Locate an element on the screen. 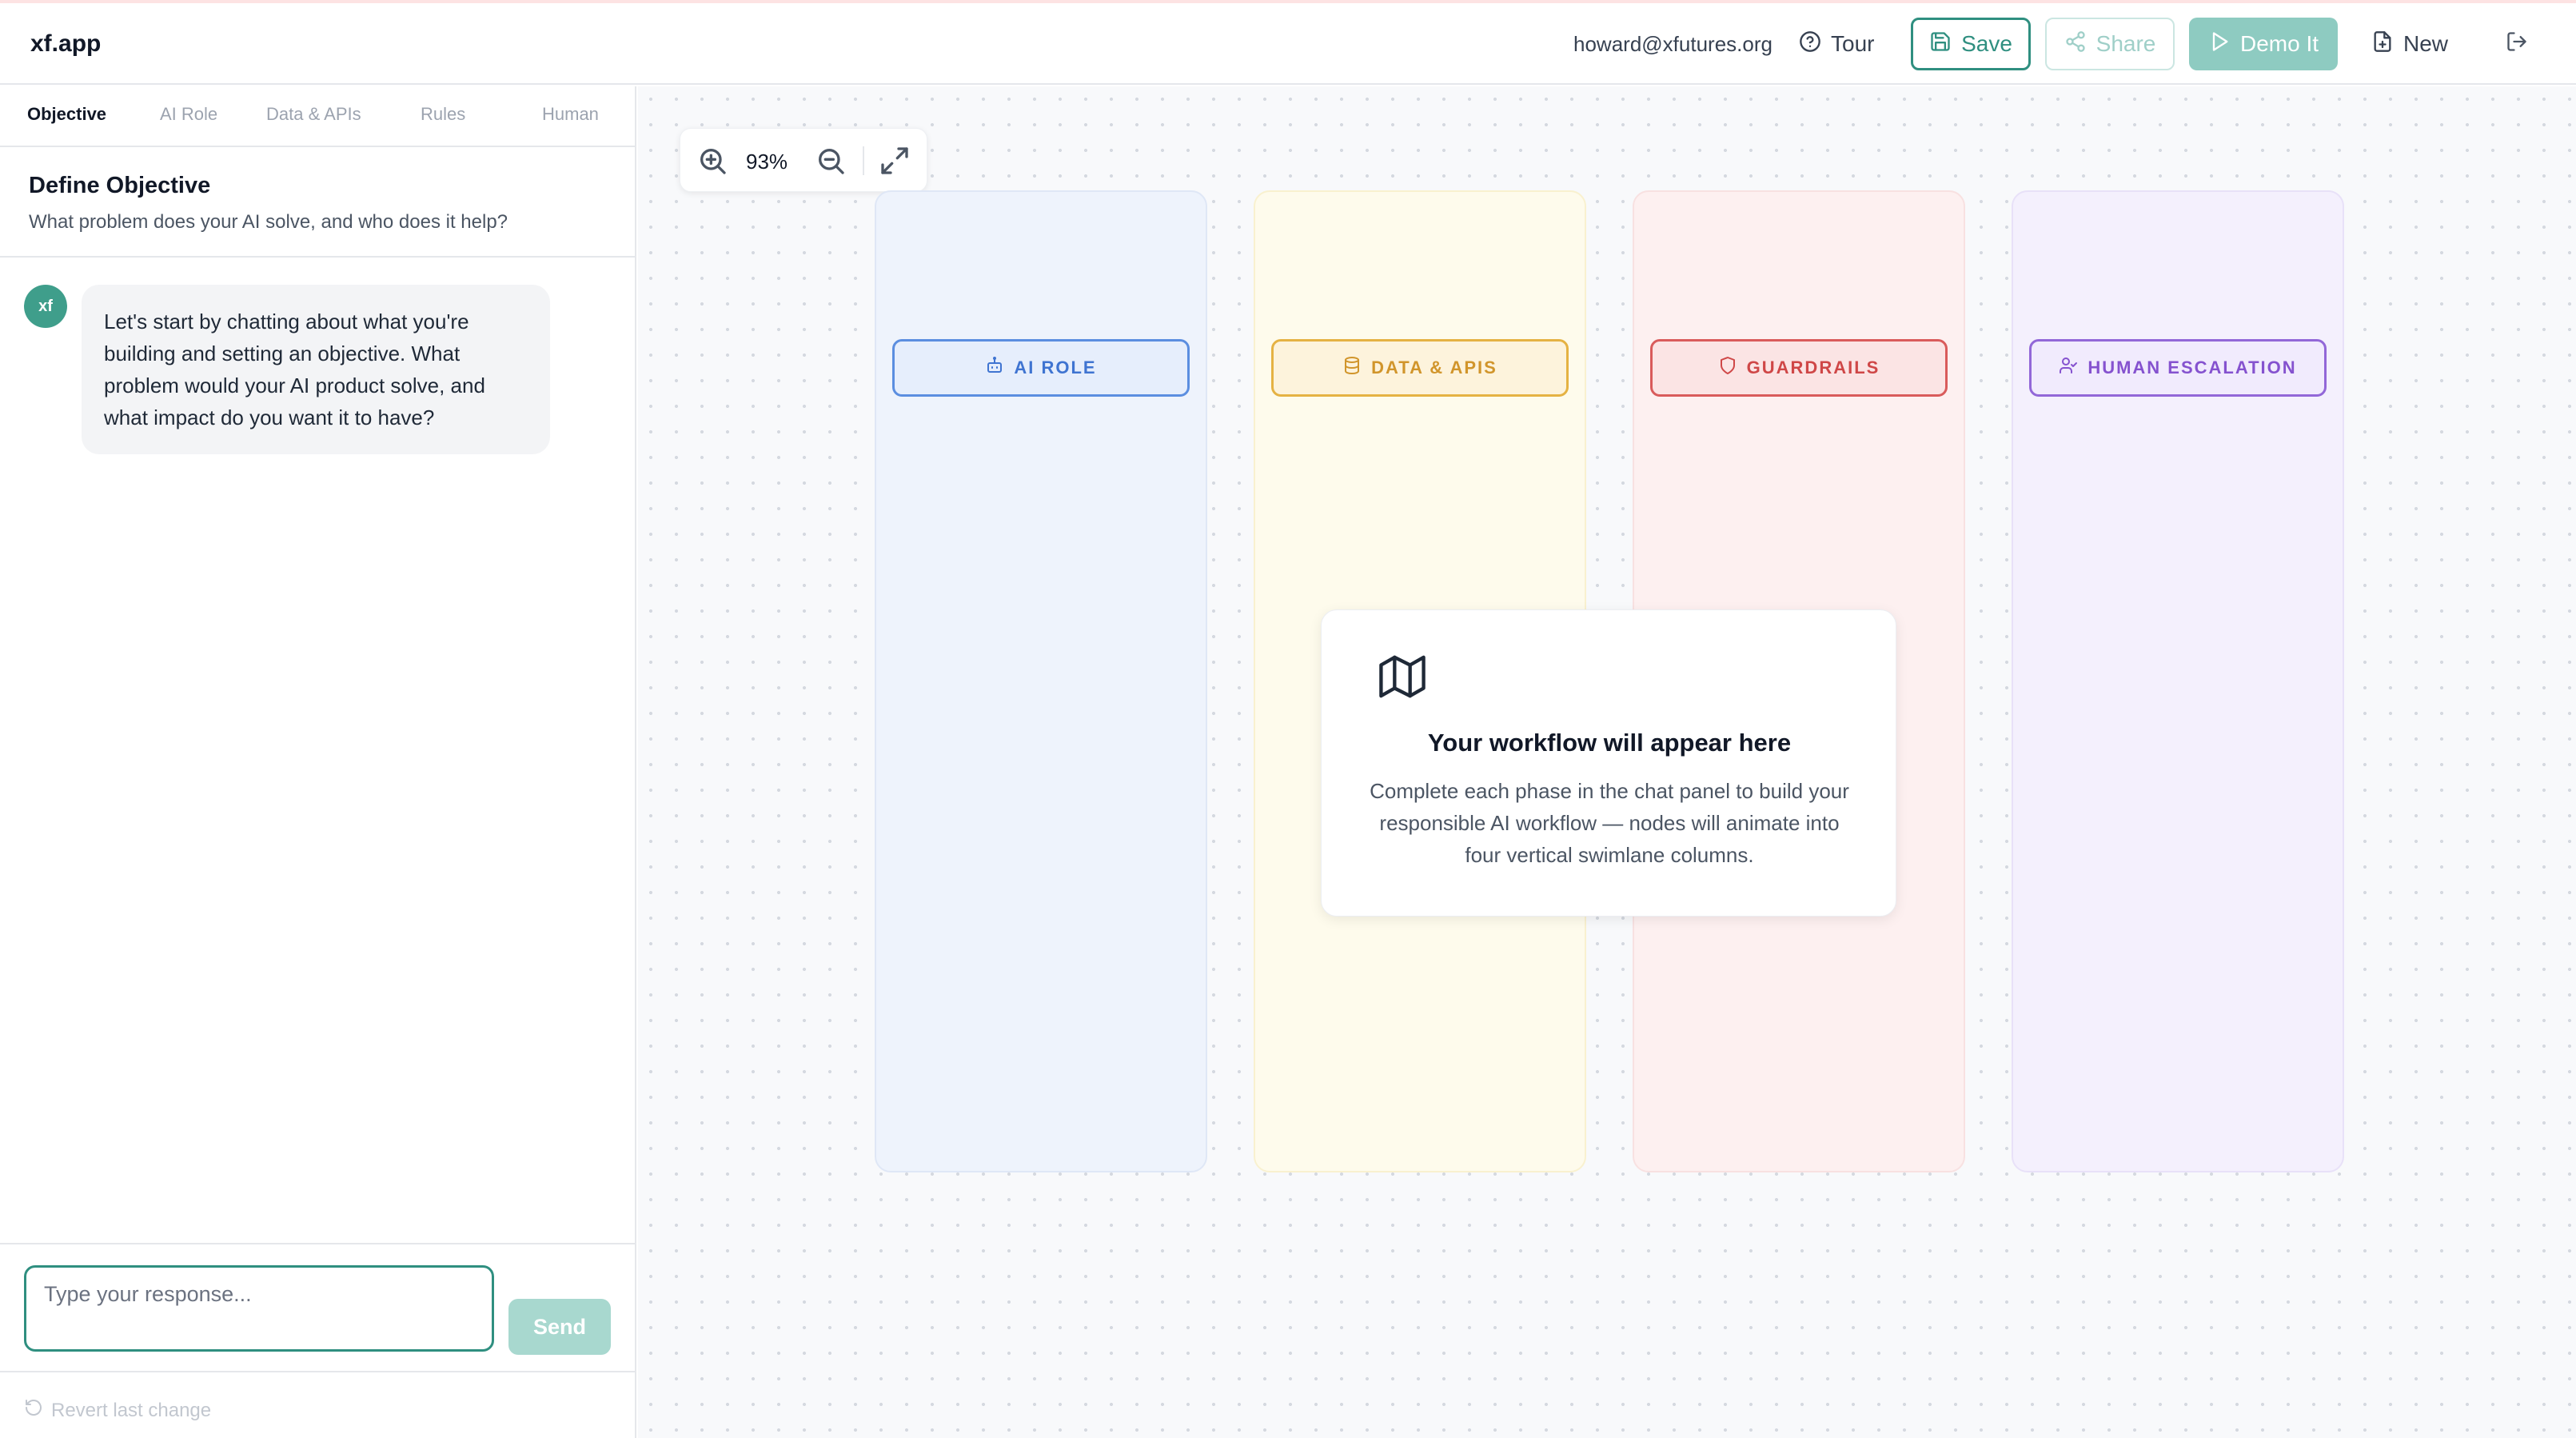 The image size is (2576, 1438). lane-label-data-apis: DATA & APIS is located at coordinates (1434, 367).